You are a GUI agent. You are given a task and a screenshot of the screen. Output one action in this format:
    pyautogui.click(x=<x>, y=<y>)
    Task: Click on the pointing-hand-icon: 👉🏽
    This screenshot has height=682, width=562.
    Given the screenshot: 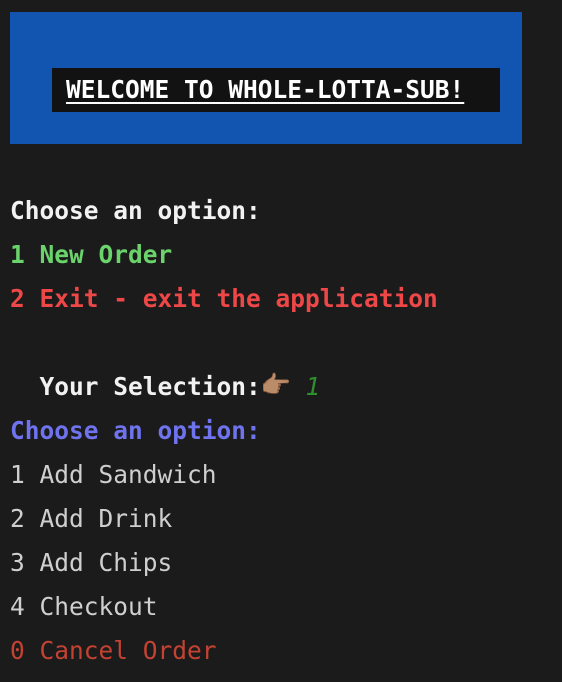 What is the action you would take?
    pyautogui.click(x=276, y=384)
    